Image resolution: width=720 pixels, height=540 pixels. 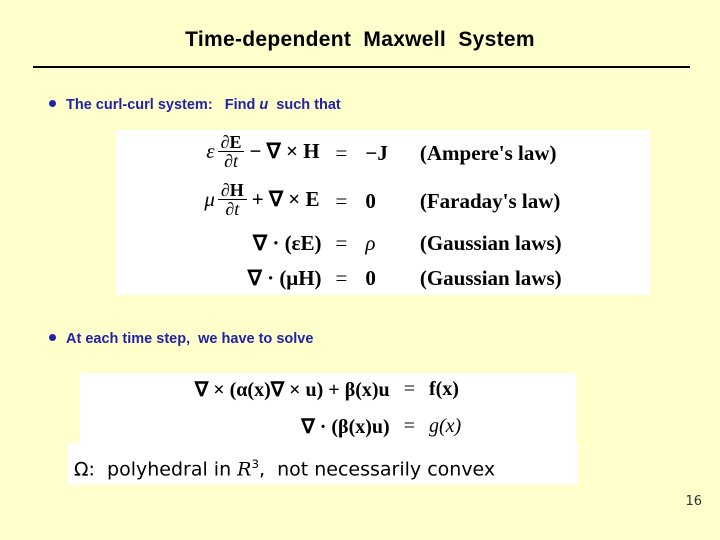 I want to click on domain-note-text-before: : polyhedral in, so click(x=163, y=469).